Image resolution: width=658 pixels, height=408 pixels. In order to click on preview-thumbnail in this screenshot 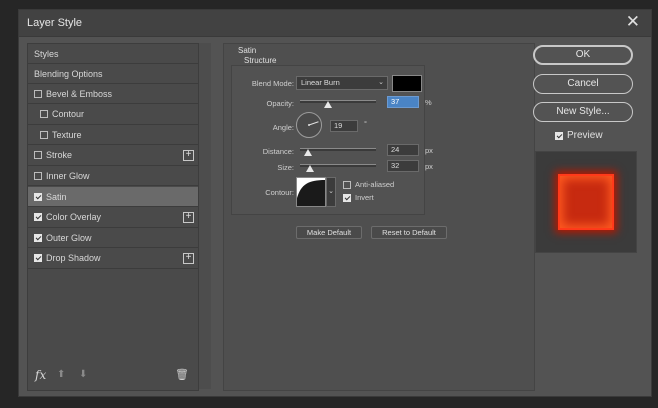, I will do `click(586, 202)`.